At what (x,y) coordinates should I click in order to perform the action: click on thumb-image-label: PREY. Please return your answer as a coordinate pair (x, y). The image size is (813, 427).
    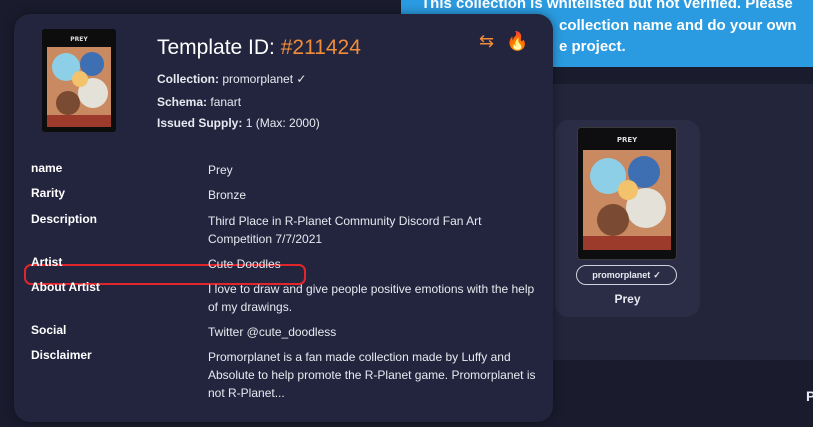
    Looking at the image, I should click on (79, 39).